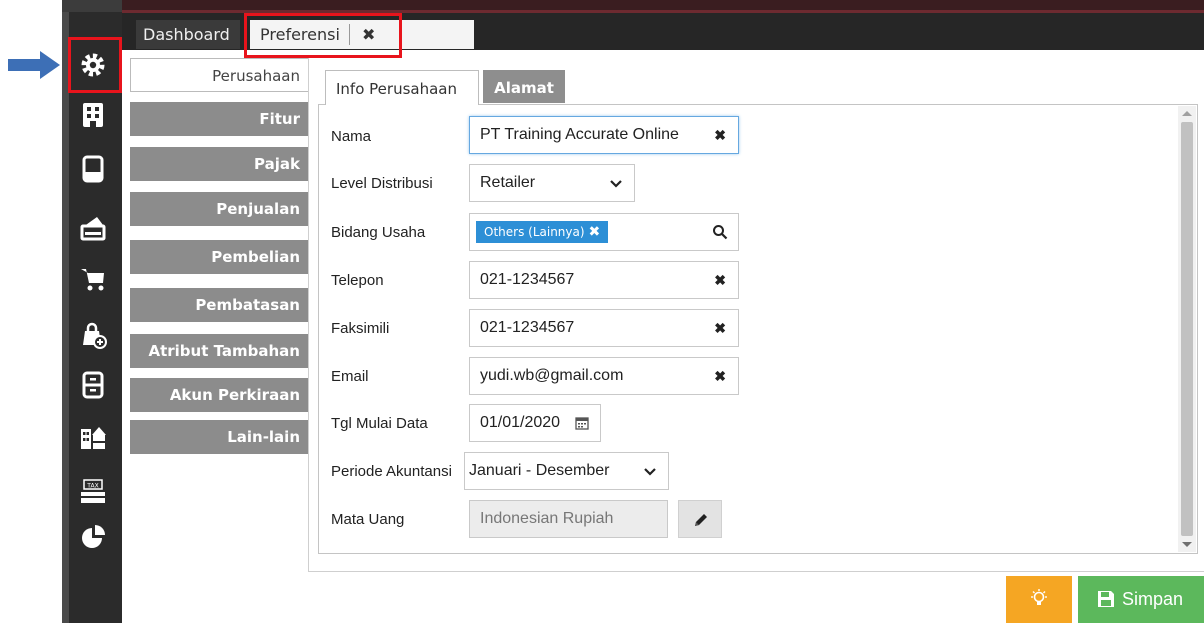 Image resolution: width=1204 pixels, height=623 pixels. I want to click on subtab-info-label: Info Perusahaan, so click(396, 89).